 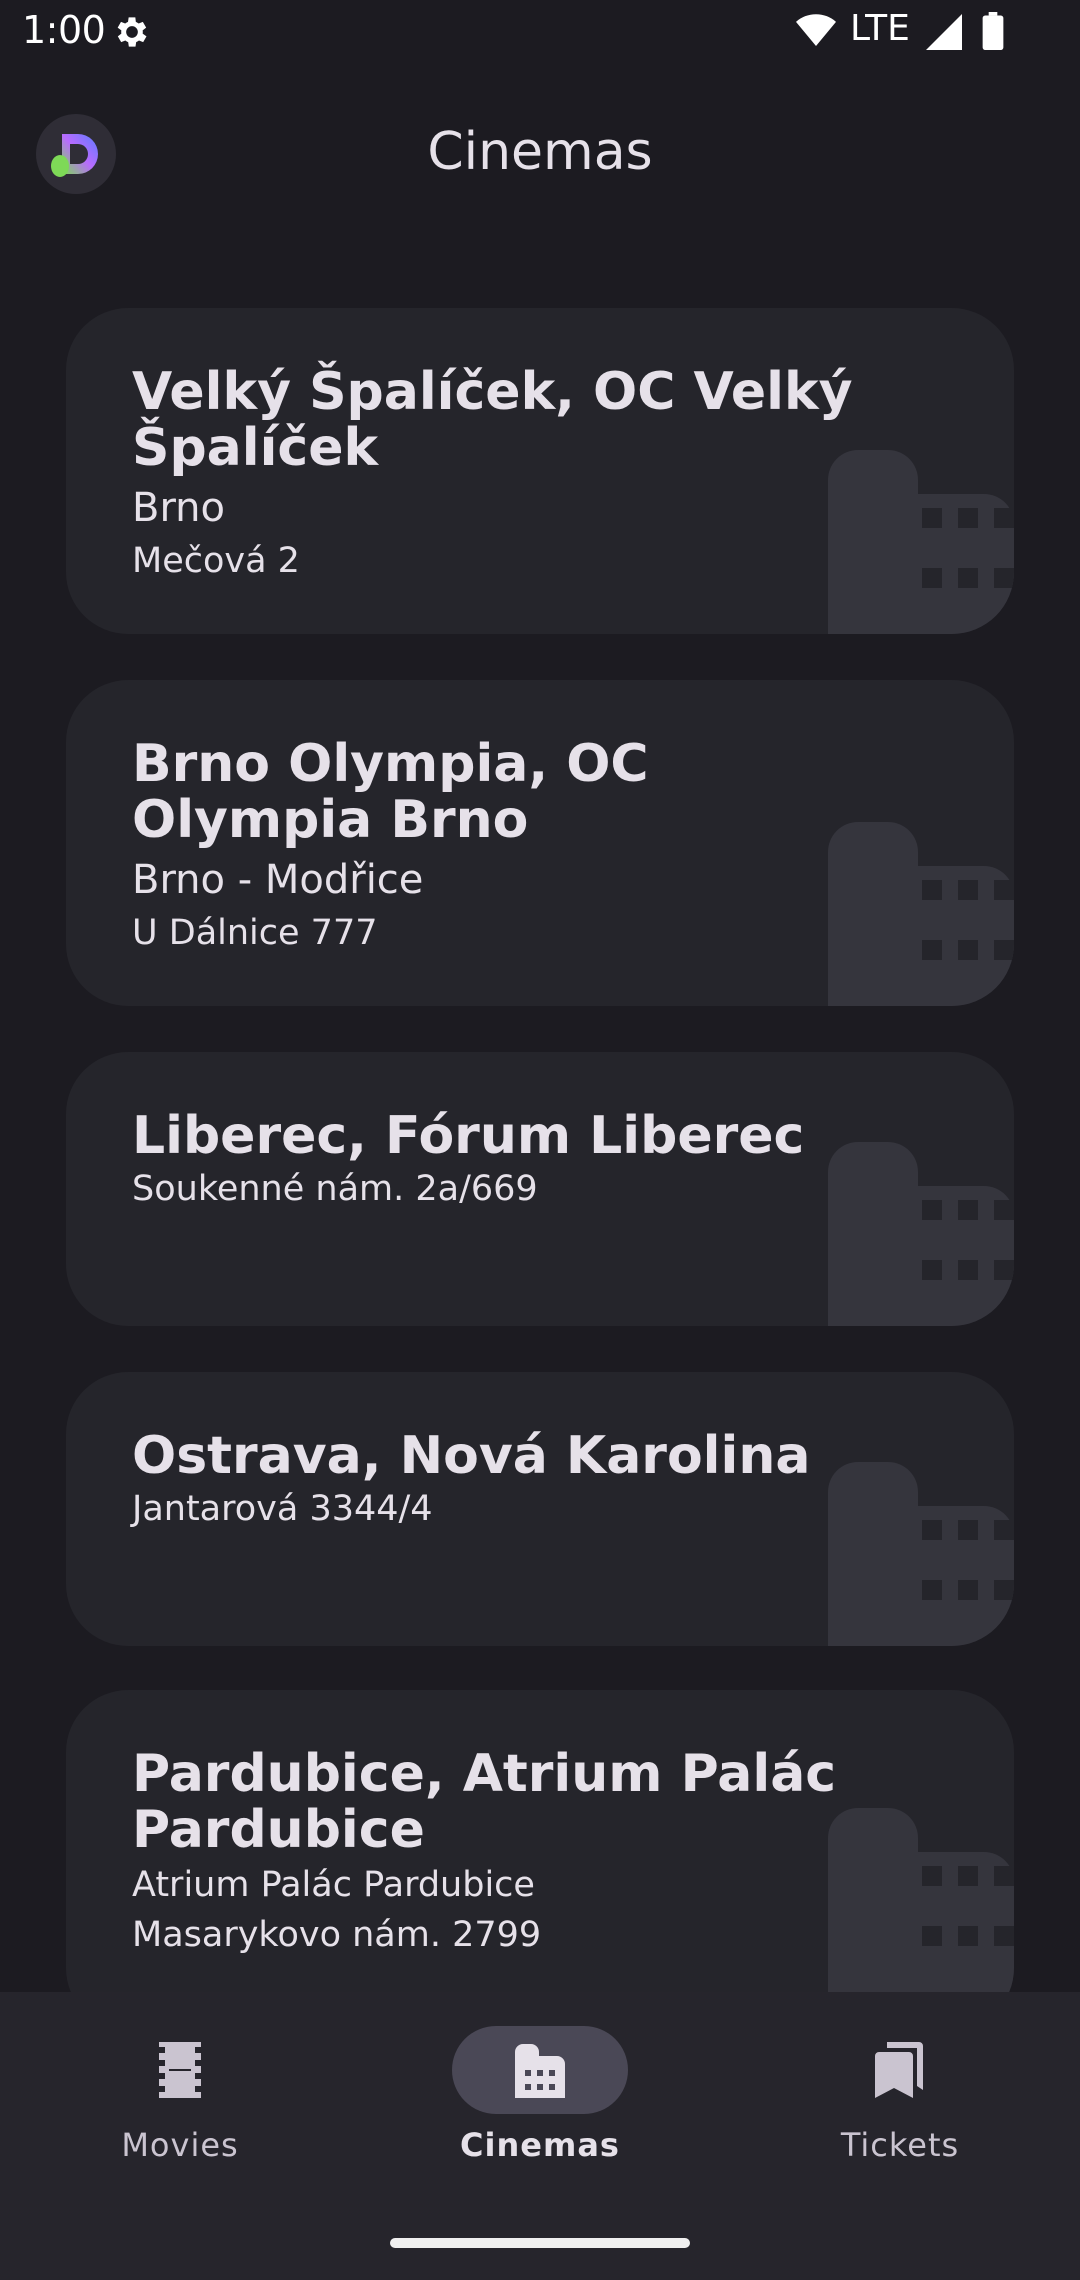 I want to click on cinema-building-icon, so click(x=540, y=2071).